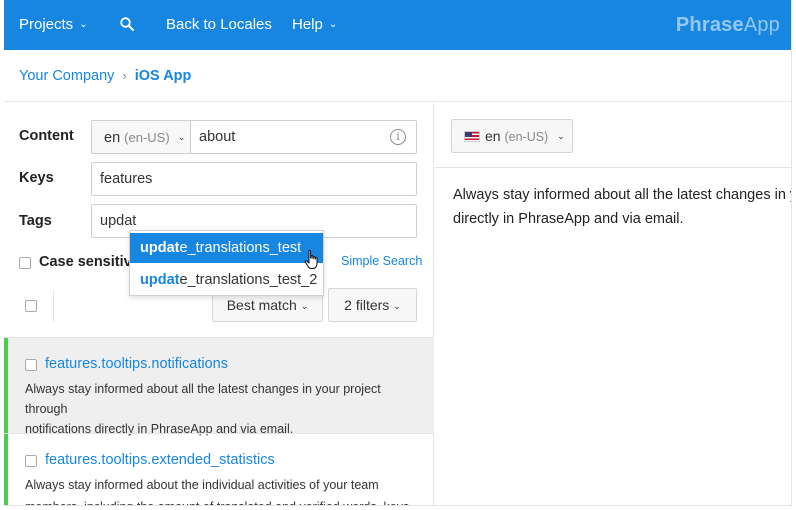  I want to click on locale-region: (en-US), so click(147, 137).